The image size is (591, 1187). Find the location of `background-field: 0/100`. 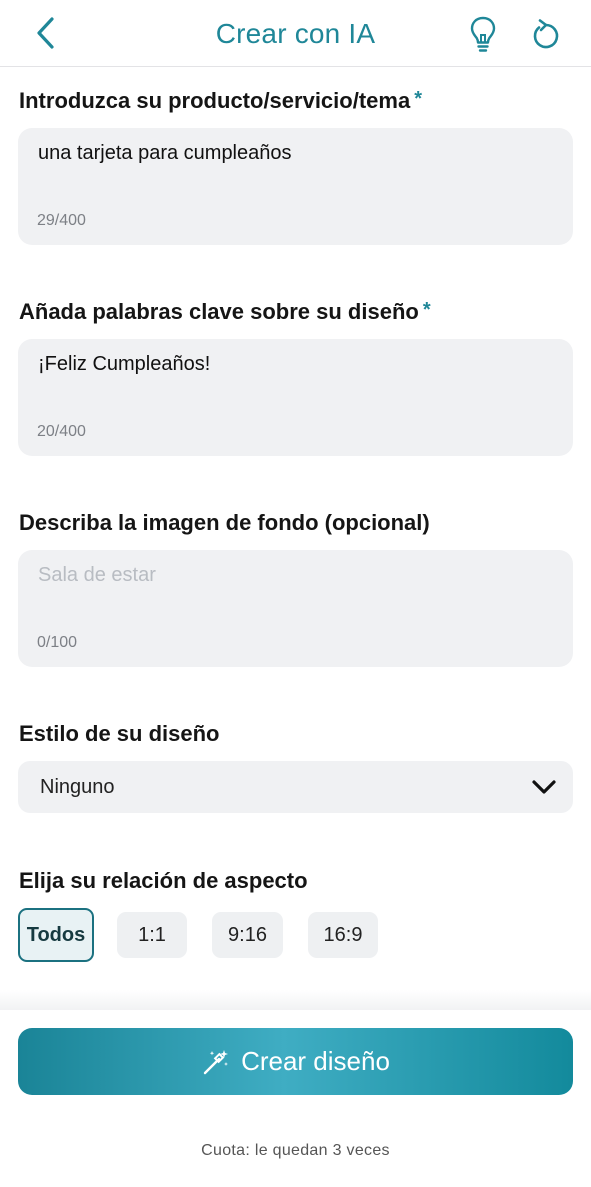

background-field: 0/100 is located at coordinates (295, 608).